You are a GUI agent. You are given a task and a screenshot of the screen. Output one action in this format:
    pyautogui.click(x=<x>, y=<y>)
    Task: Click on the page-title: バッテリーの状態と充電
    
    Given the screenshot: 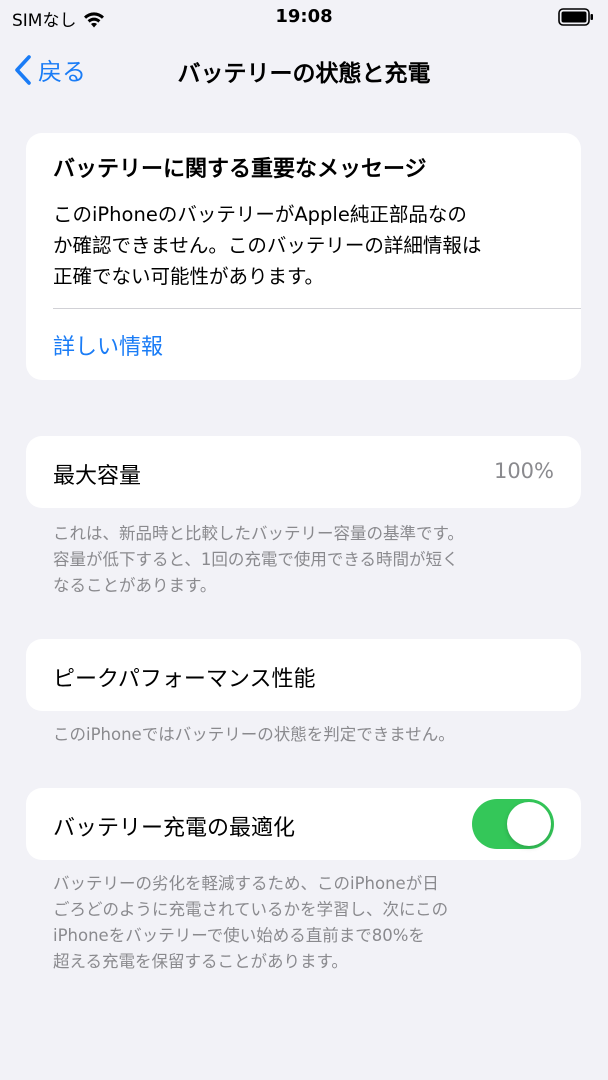 What is the action you would take?
    pyautogui.click(x=304, y=74)
    